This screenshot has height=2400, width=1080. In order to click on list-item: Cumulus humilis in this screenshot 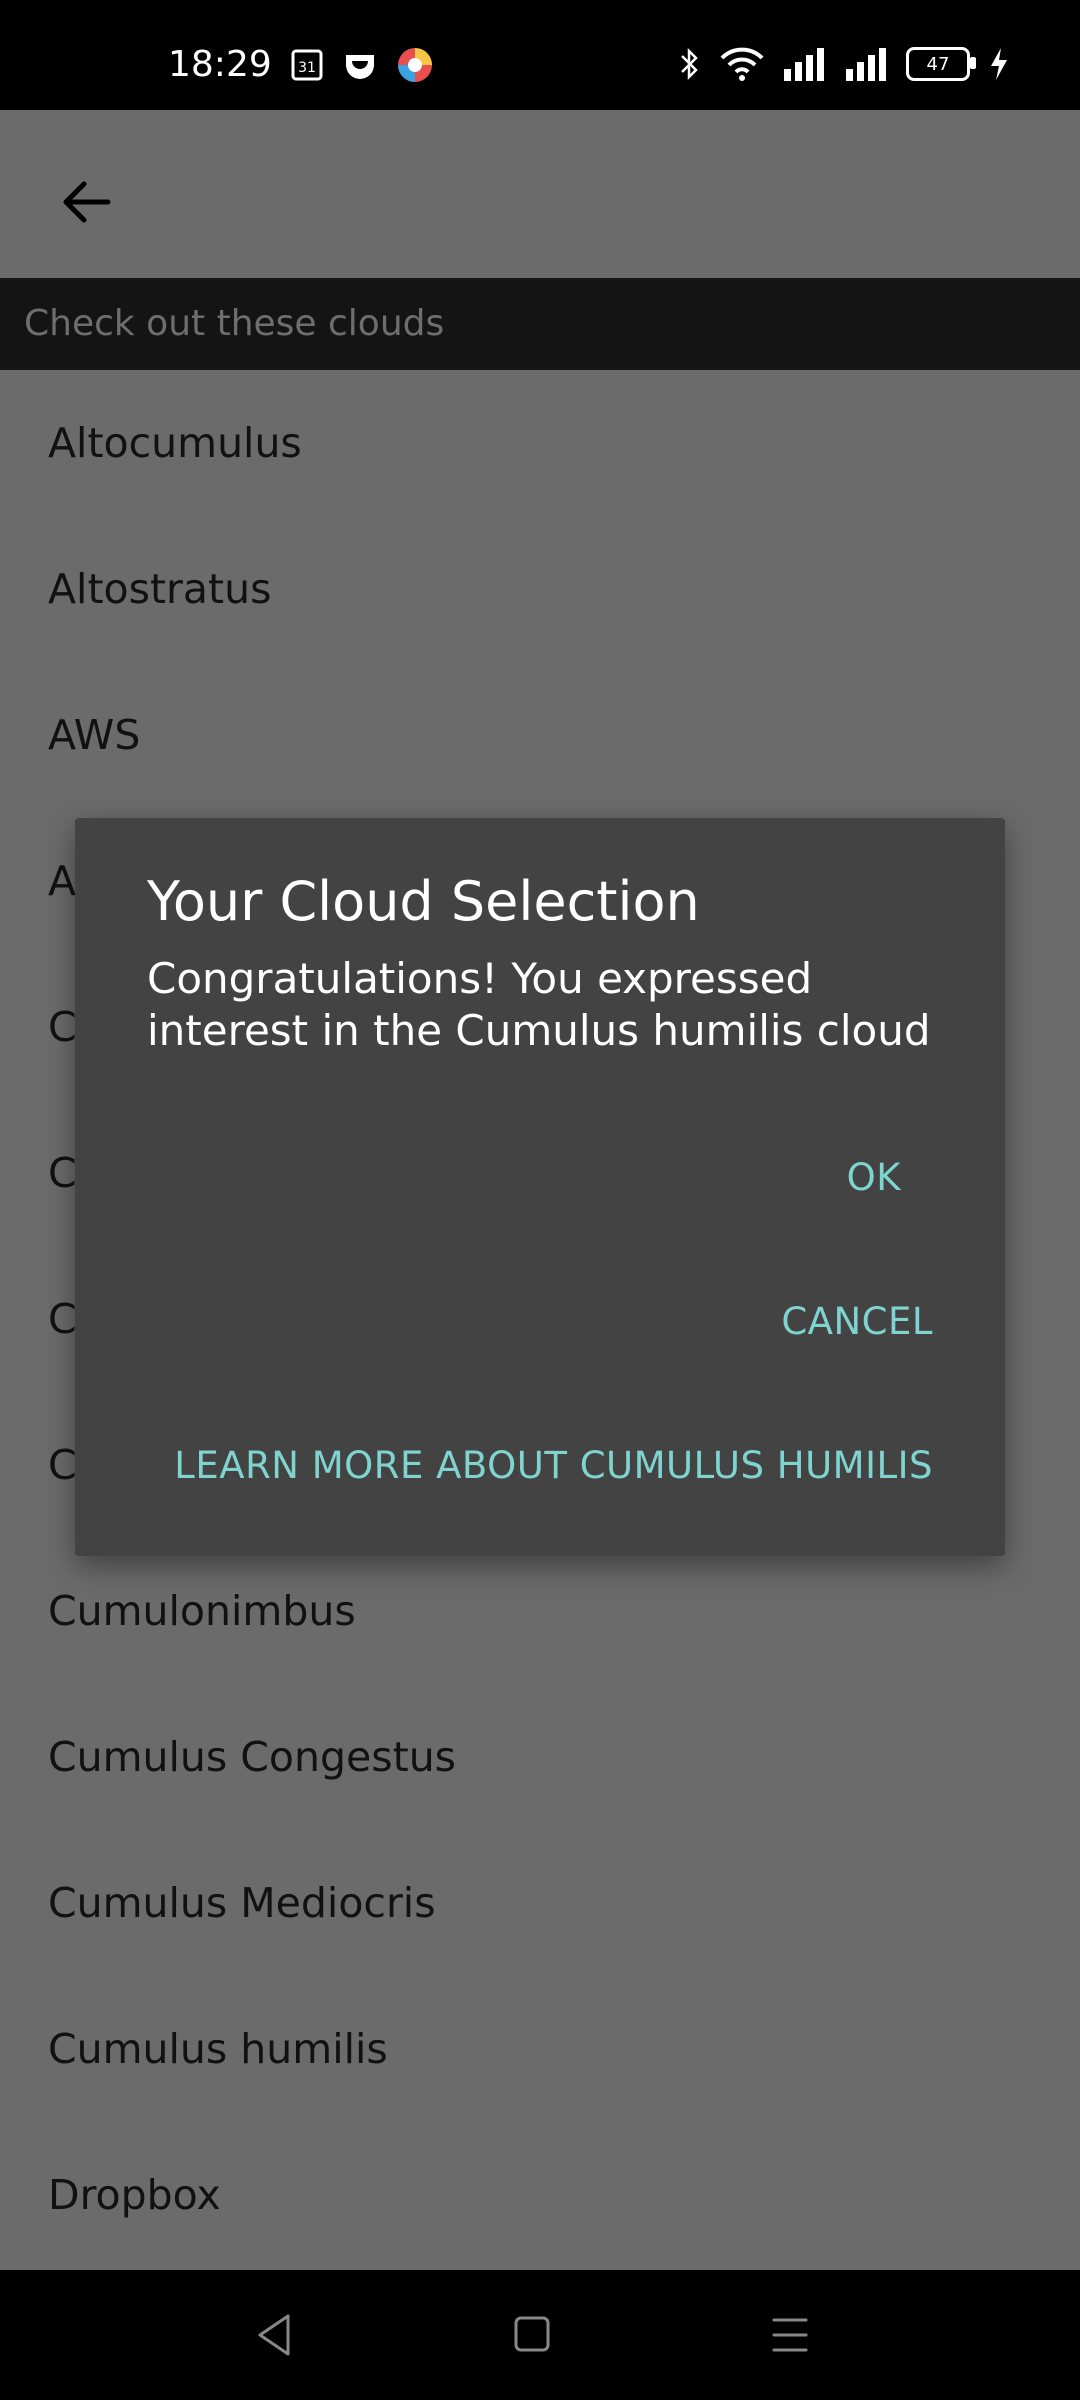, I will do `click(540, 2049)`.